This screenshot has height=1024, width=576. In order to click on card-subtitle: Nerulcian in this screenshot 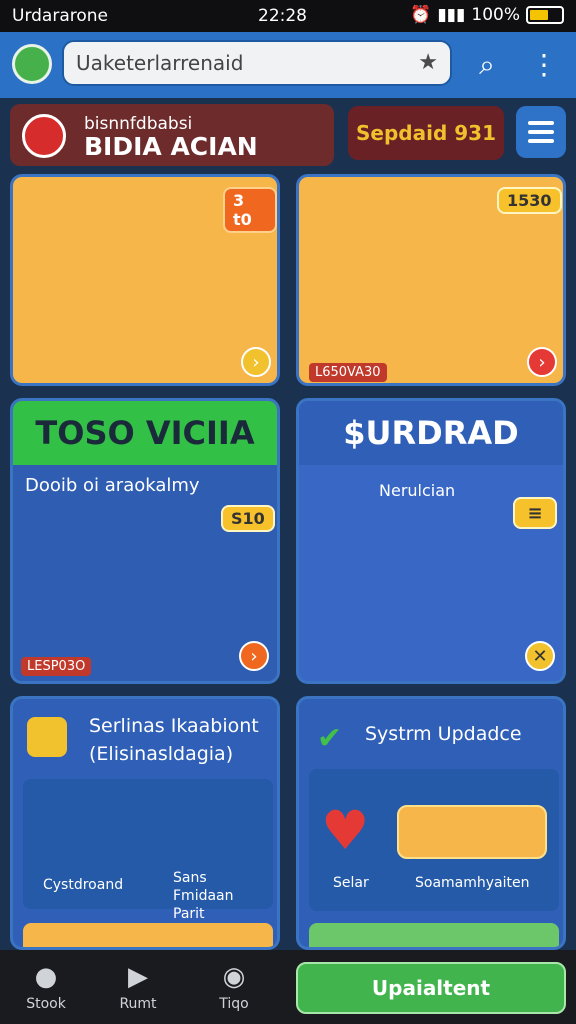, I will do `click(417, 490)`.